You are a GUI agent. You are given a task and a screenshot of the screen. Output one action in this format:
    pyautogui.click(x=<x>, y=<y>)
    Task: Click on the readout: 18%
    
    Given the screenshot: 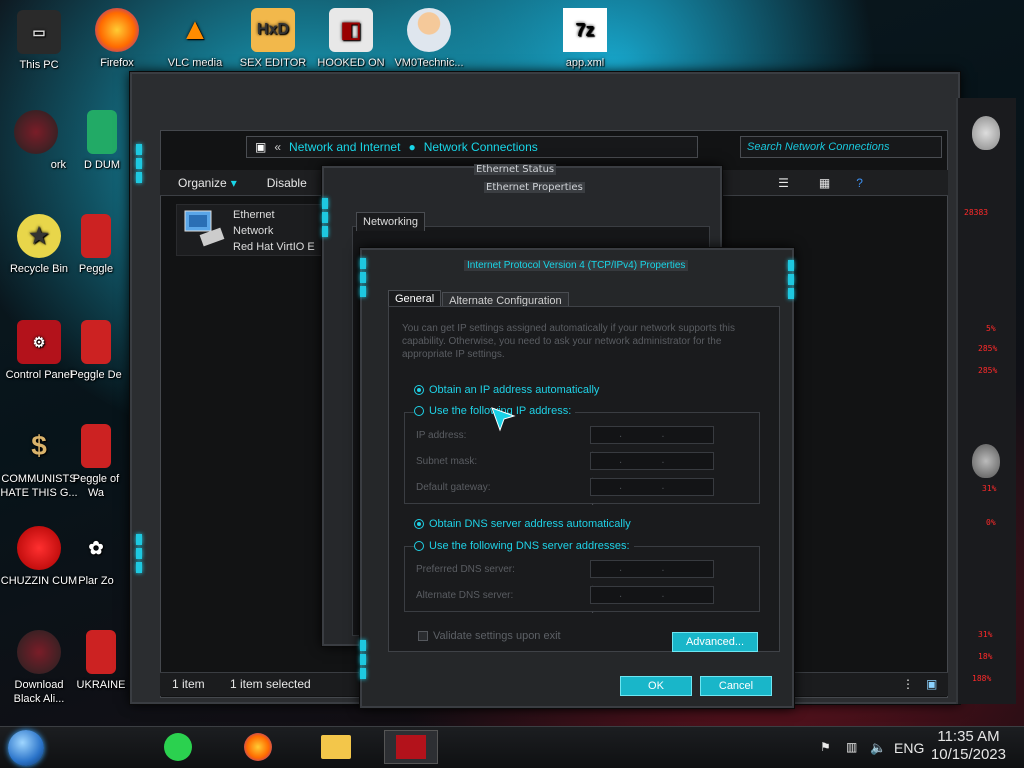 What is the action you would take?
    pyautogui.click(x=985, y=656)
    